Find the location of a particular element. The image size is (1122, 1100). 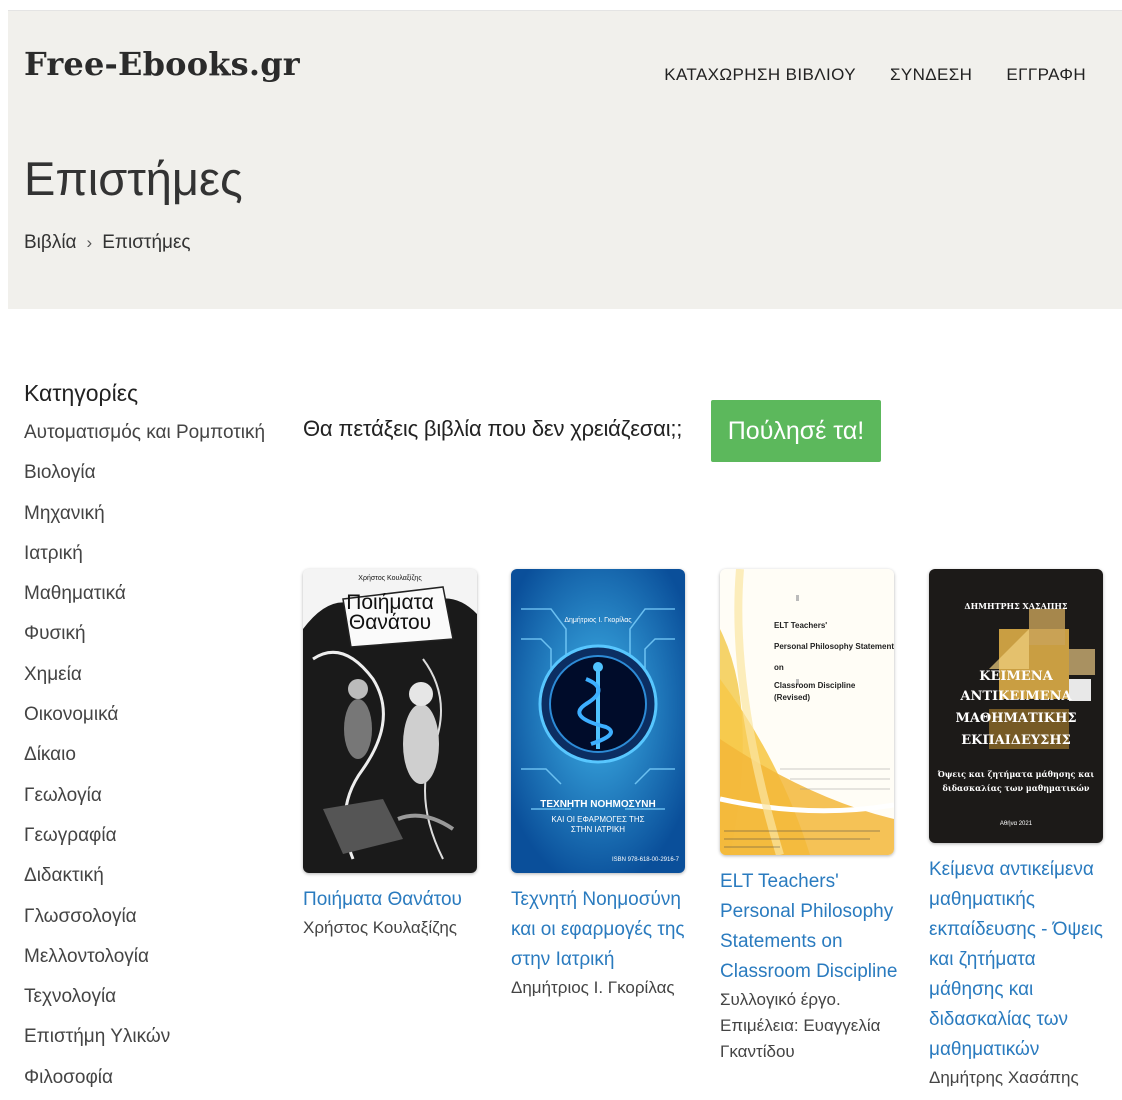

category-link: Γεωγραφία is located at coordinates (70, 835).